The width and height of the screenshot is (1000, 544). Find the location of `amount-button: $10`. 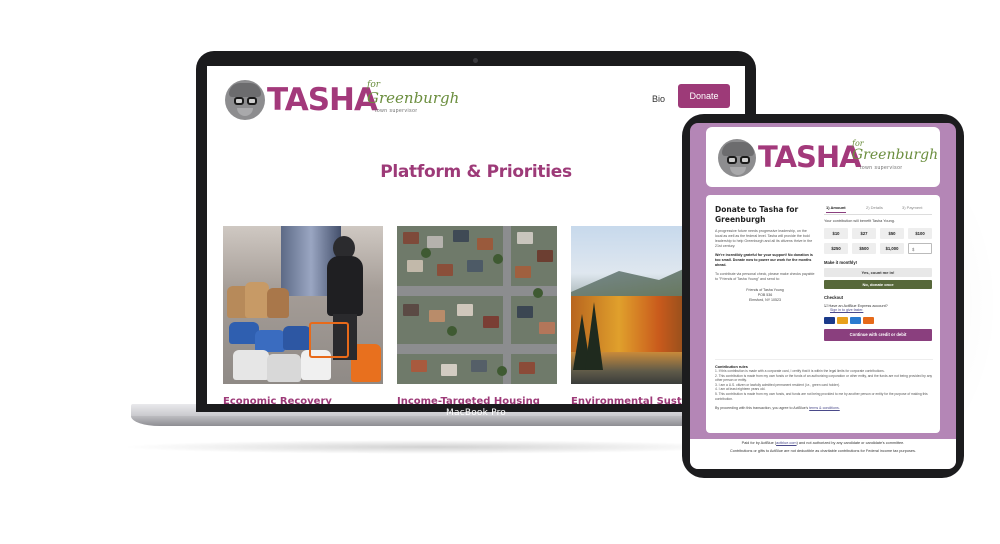

amount-button: $10 is located at coordinates (836, 233).